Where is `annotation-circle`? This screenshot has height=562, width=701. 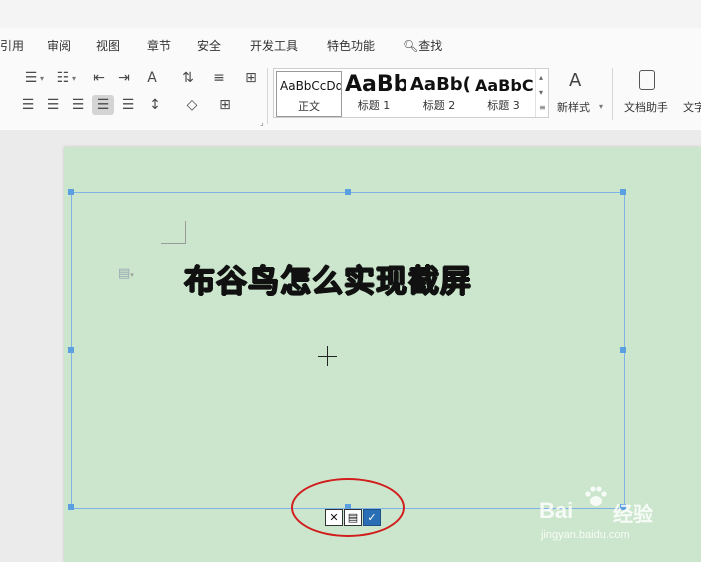
annotation-circle is located at coordinates (348, 507).